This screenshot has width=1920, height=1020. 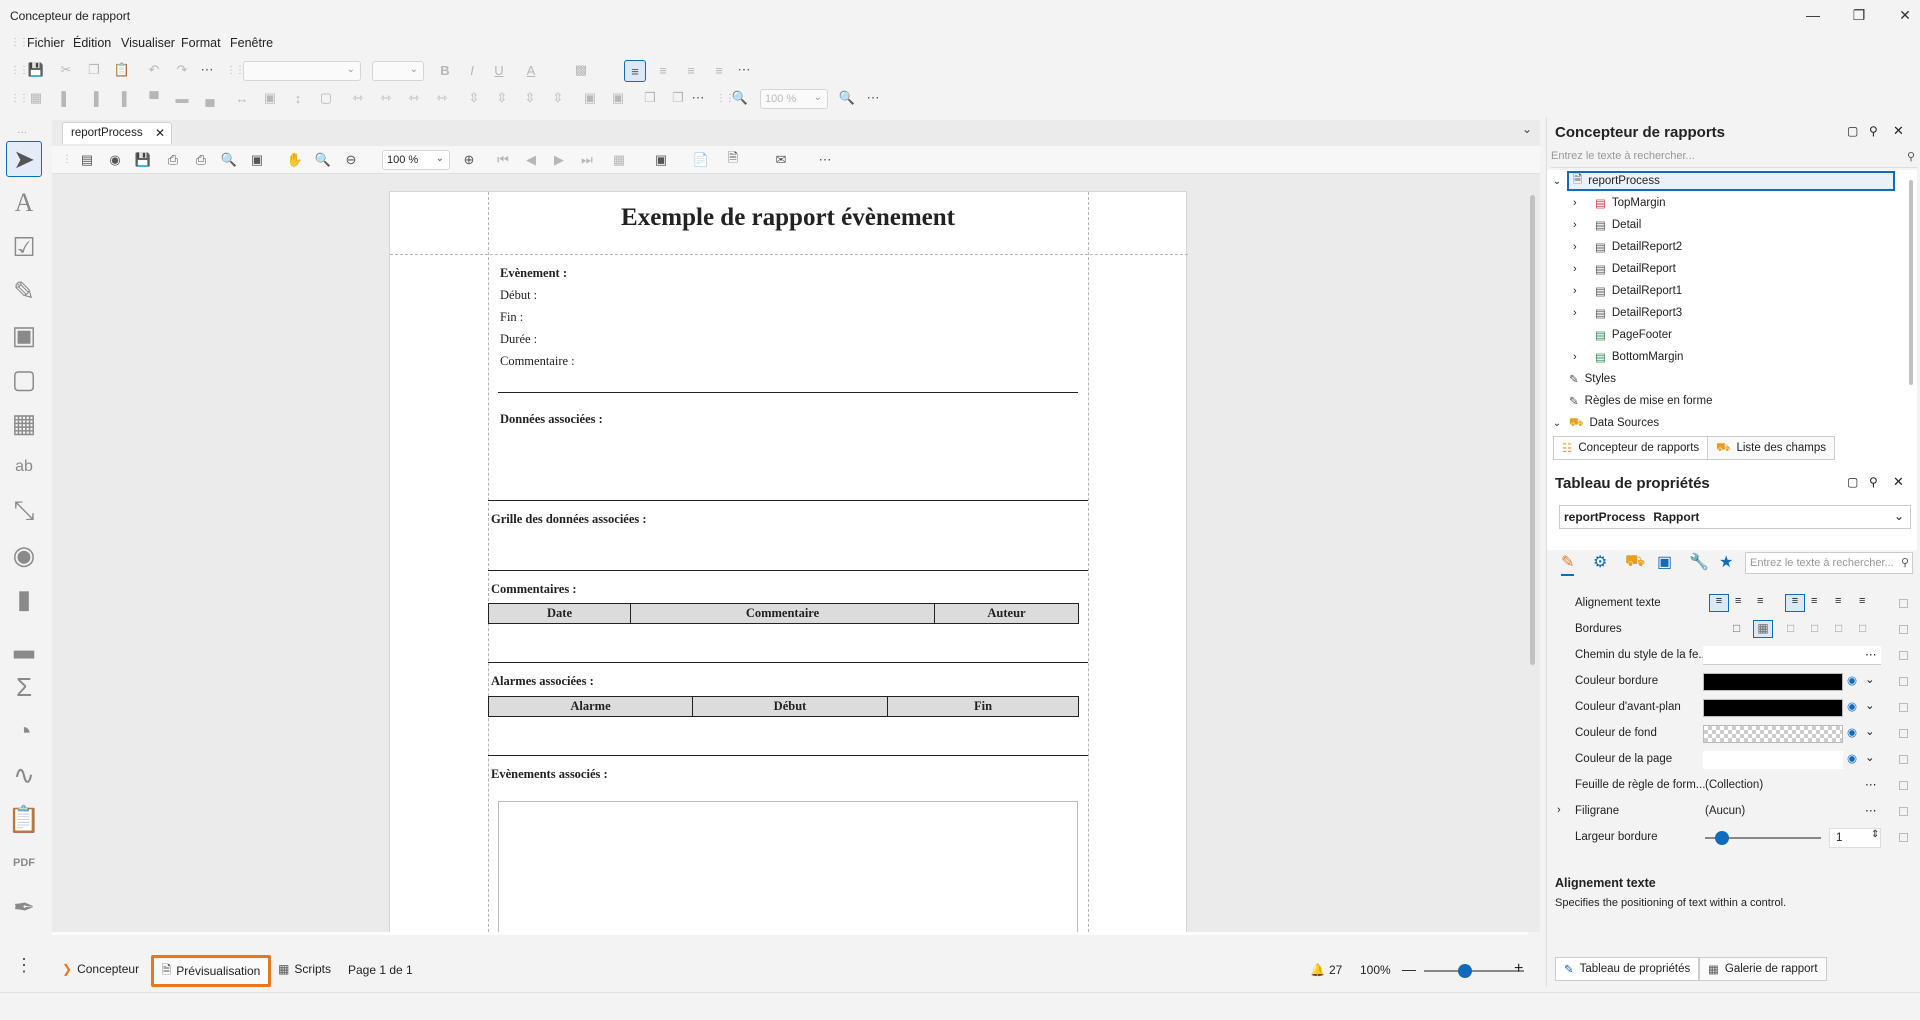 I want to click on preview-zoom-combo: 100 % ⌄, so click(x=416, y=160).